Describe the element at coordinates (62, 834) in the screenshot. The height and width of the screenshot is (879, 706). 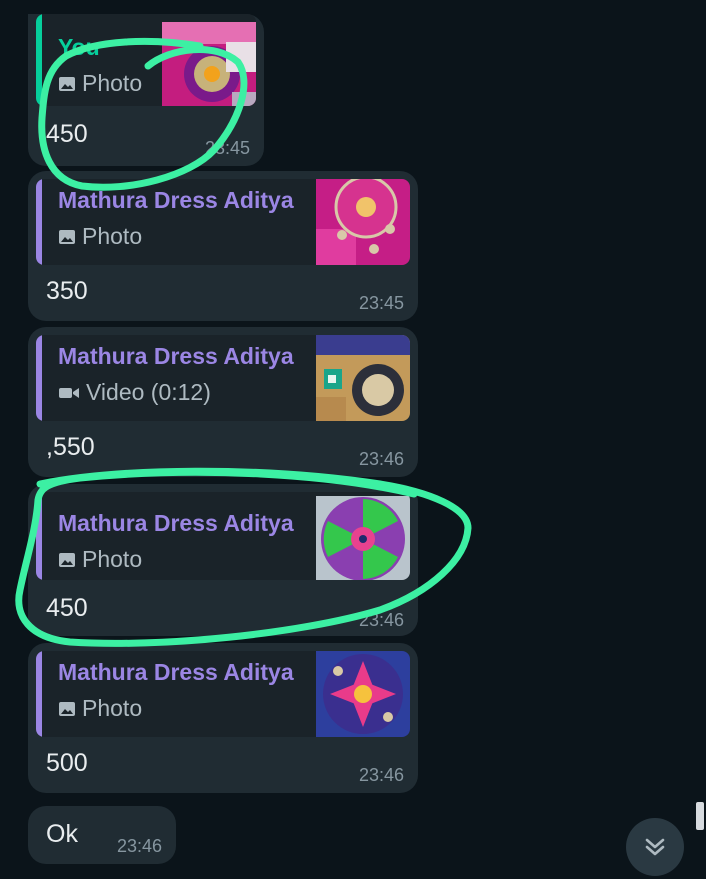
I see `message-text: Ok` at that location.